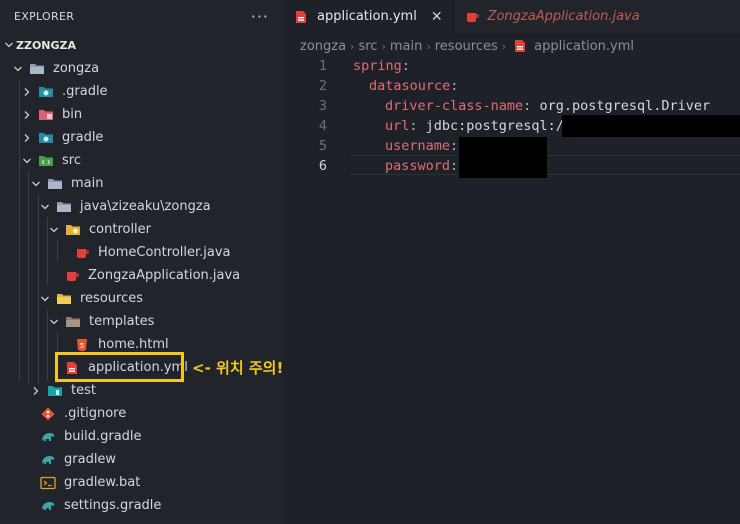 This screenshot has height=524, width=740. Describe the element at coordinates (437, 17) in the screenshot. I see `close-icon: ✕` at that location.